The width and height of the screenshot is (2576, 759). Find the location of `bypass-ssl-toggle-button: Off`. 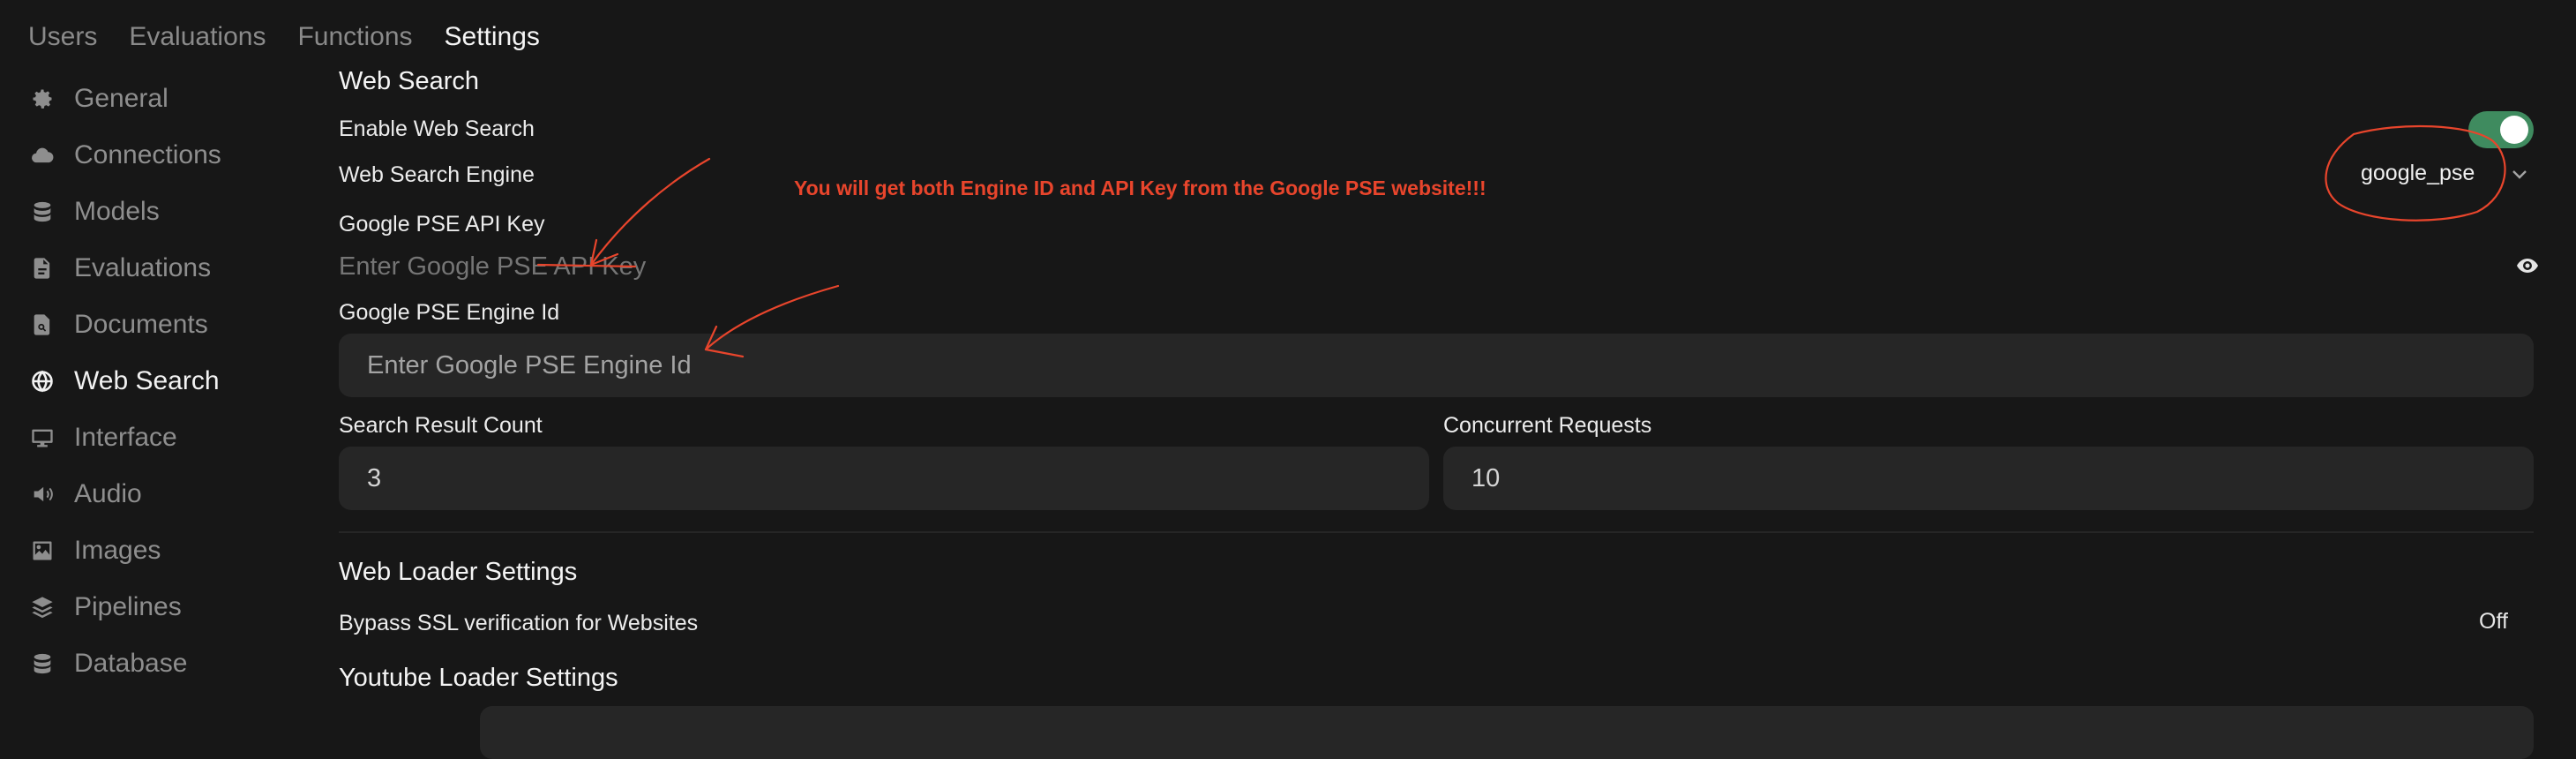

bypass-ssl-toggle-button: Off is located at coordinates (2494, 622).